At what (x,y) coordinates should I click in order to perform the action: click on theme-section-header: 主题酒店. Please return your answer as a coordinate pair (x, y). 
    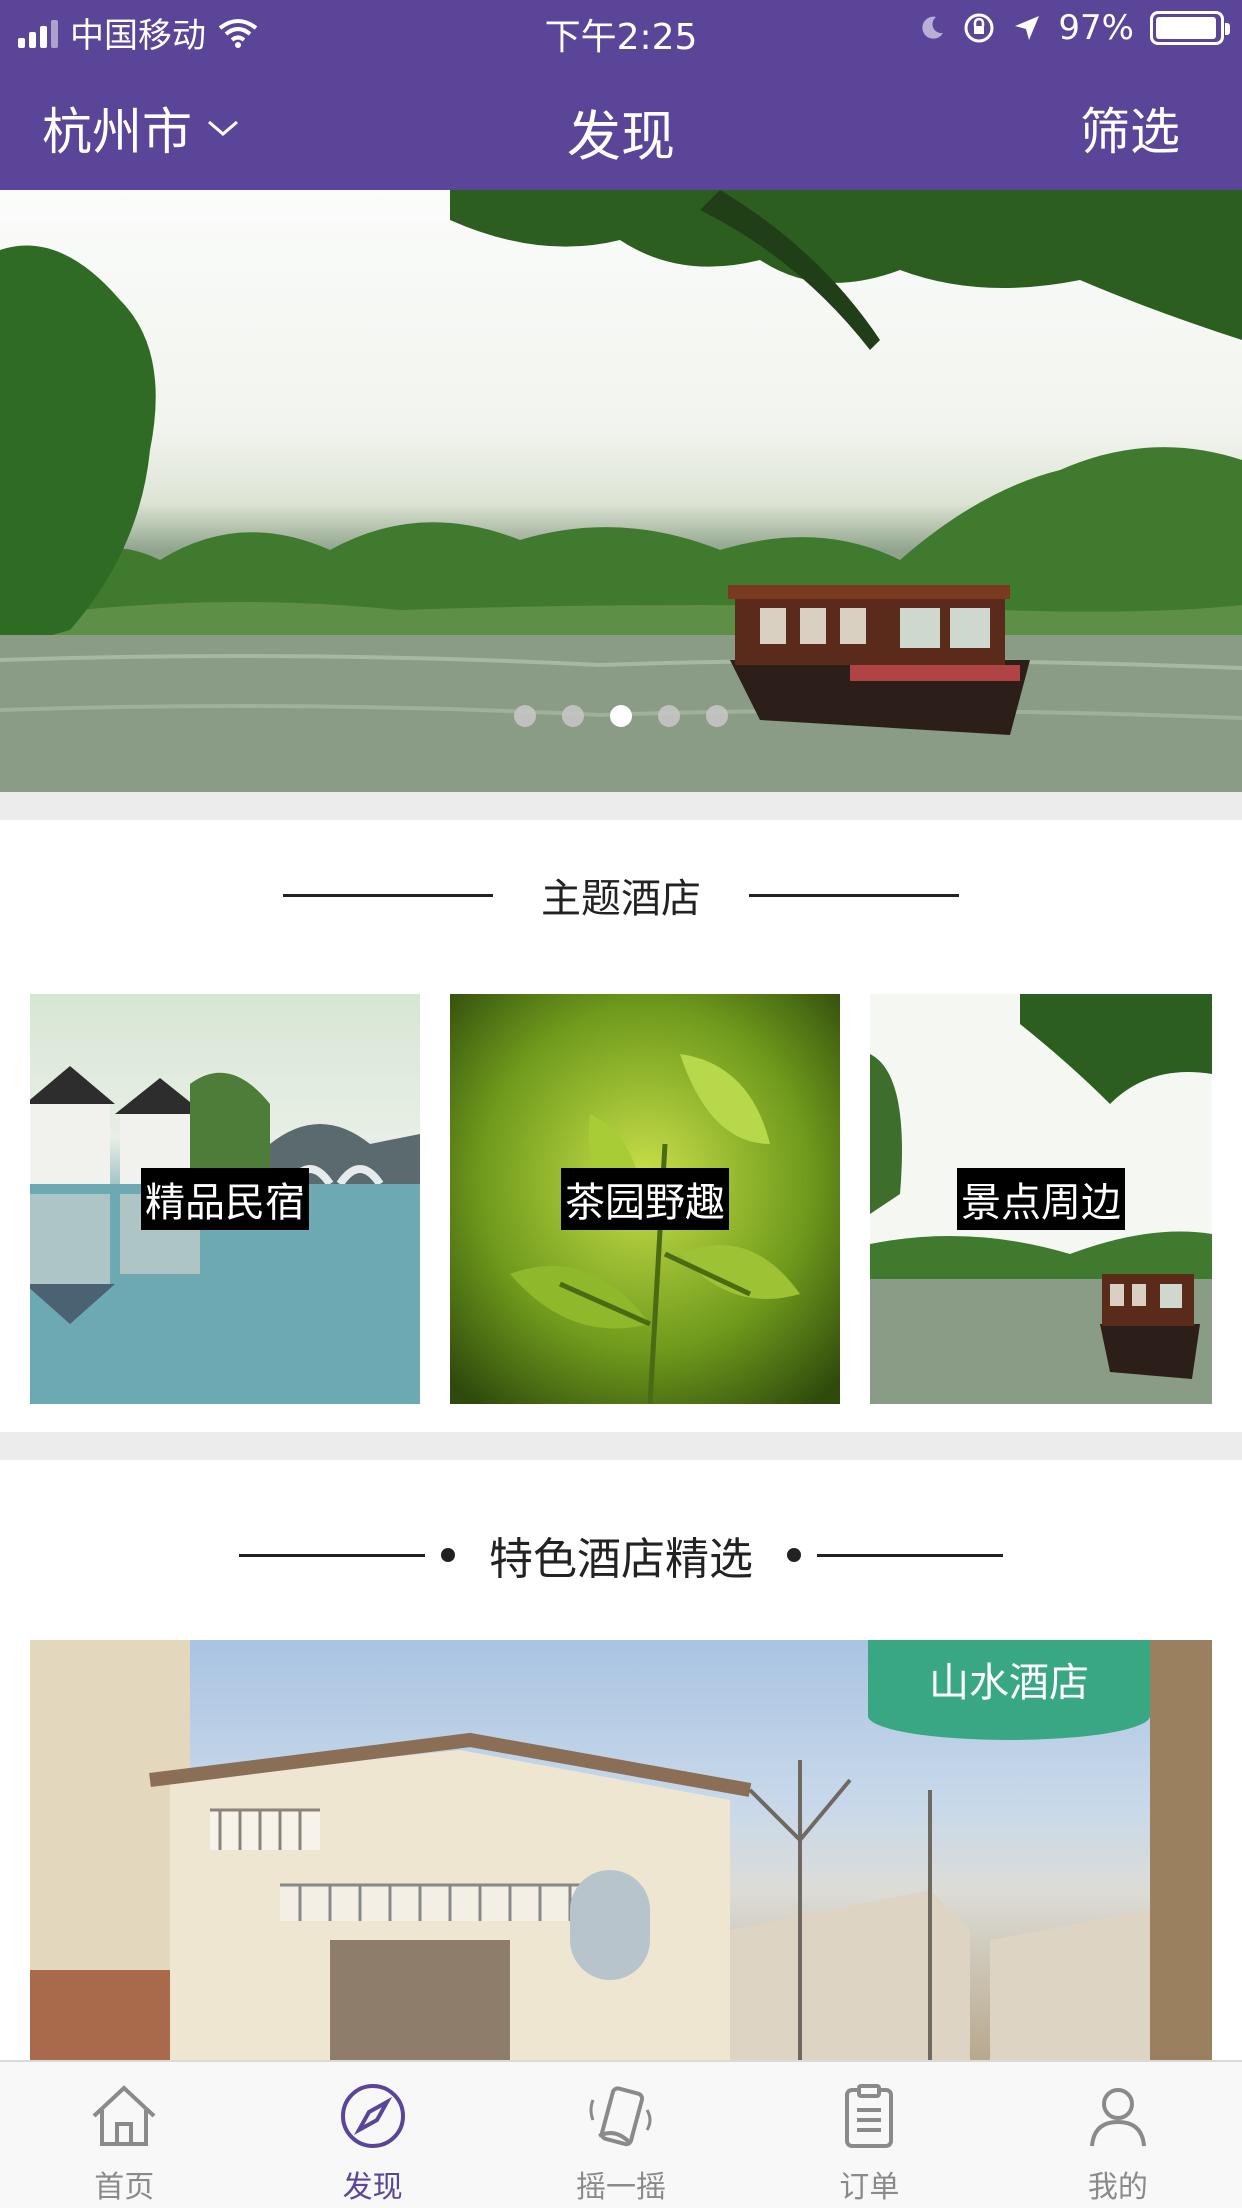
    Looking at the image, I should click on (621, 895).